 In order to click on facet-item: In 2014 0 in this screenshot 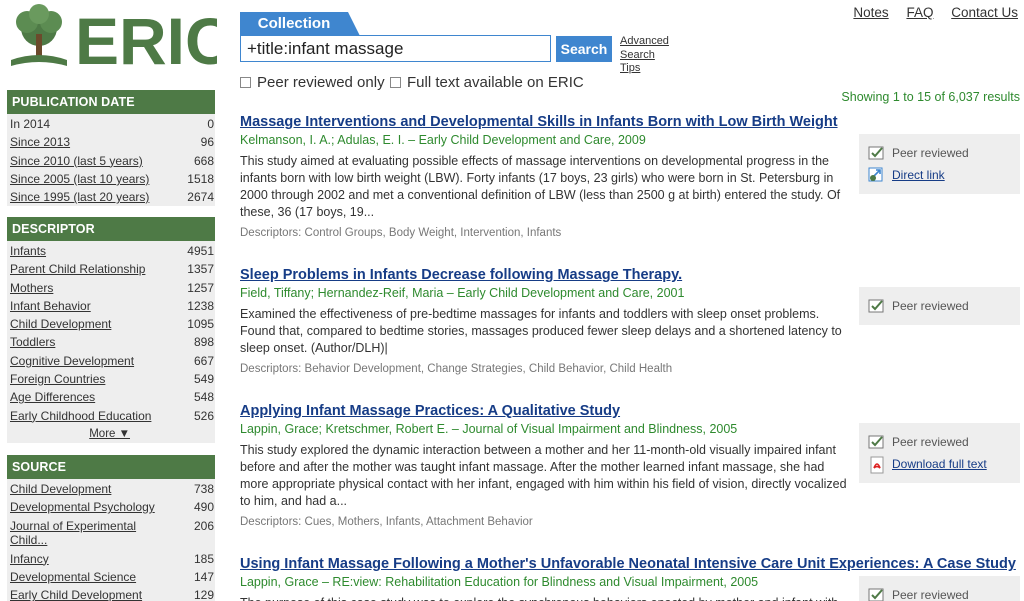, I will do `click(111, 124)`.